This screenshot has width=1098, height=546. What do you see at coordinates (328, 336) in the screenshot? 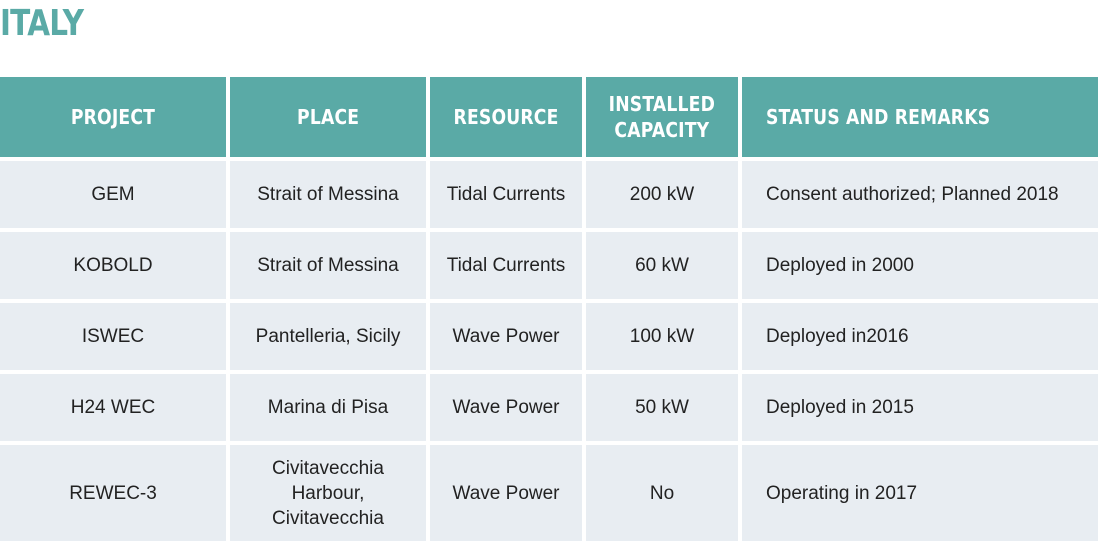
I see `cell-place: Pantelleria, Sicily` at bounding box center [328, 336].